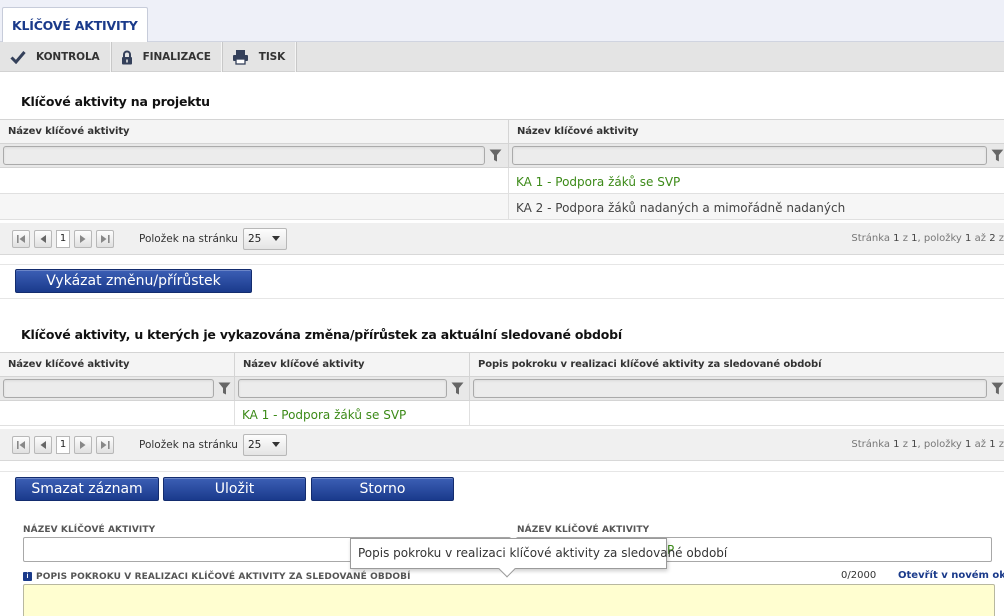 The image size is (1004, 616). What do you see at coordinates (27, 576) in the screenshot?
I see `info-icon: i` at bounding box center [27, 576].